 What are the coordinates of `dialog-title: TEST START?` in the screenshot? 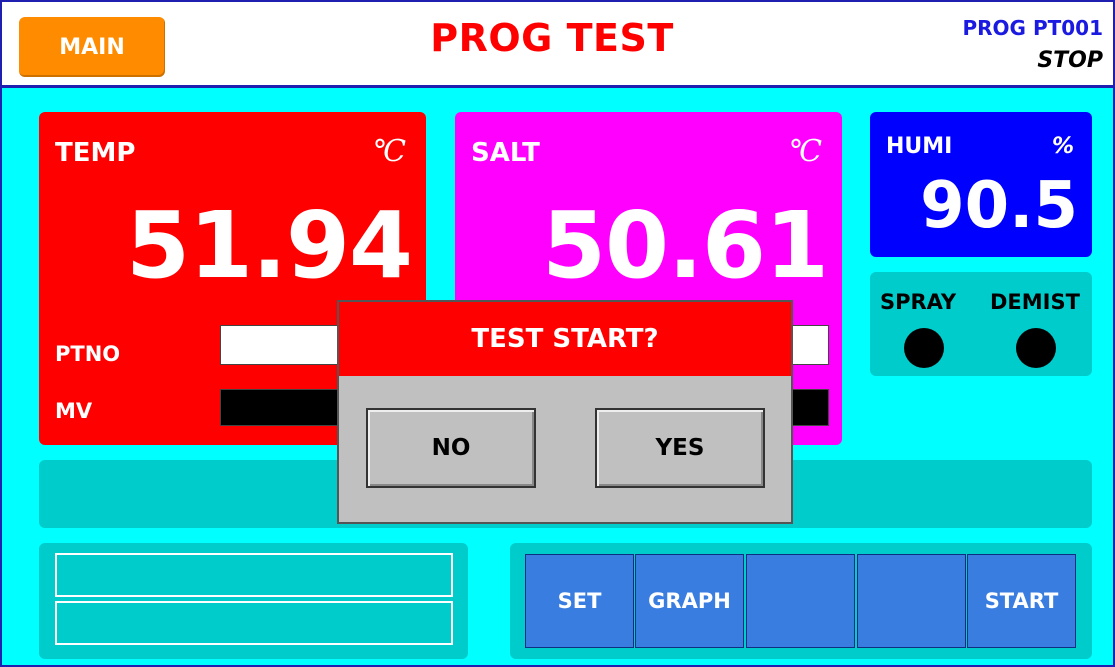 It's located at (565, 339).